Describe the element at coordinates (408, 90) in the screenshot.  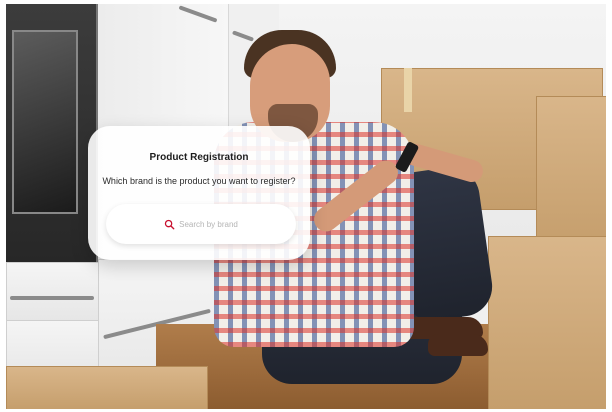
I see `box-tape` at that location.